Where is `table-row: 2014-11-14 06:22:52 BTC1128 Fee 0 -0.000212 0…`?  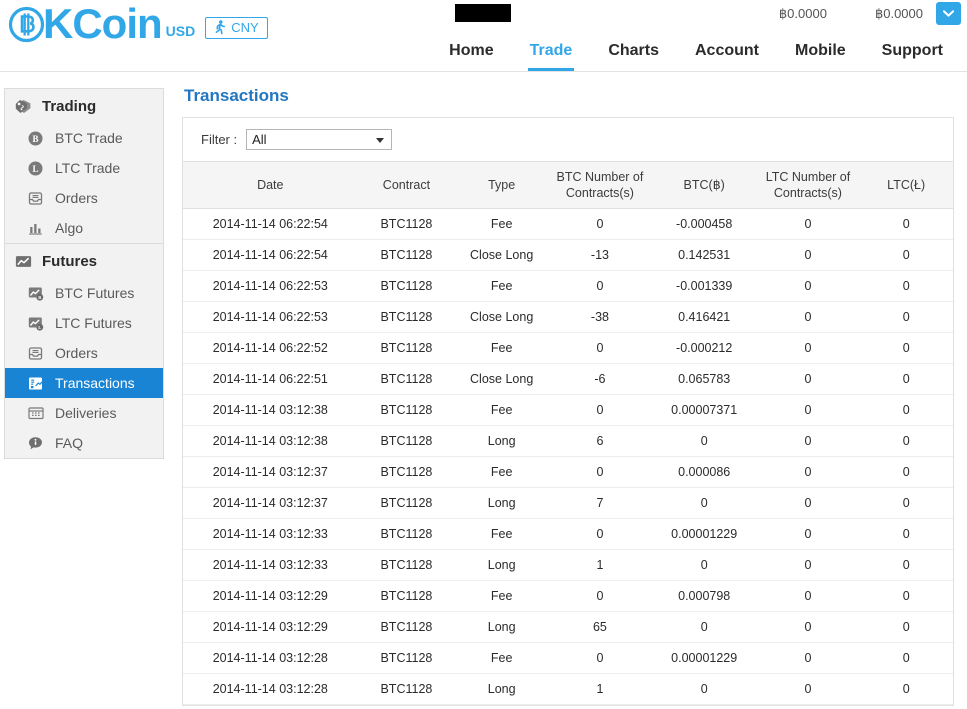 table-row: 2014-11-14 06:22:52 BTC1128 Fee 0 -0.000212 0… is located at coordinates (568, 348).